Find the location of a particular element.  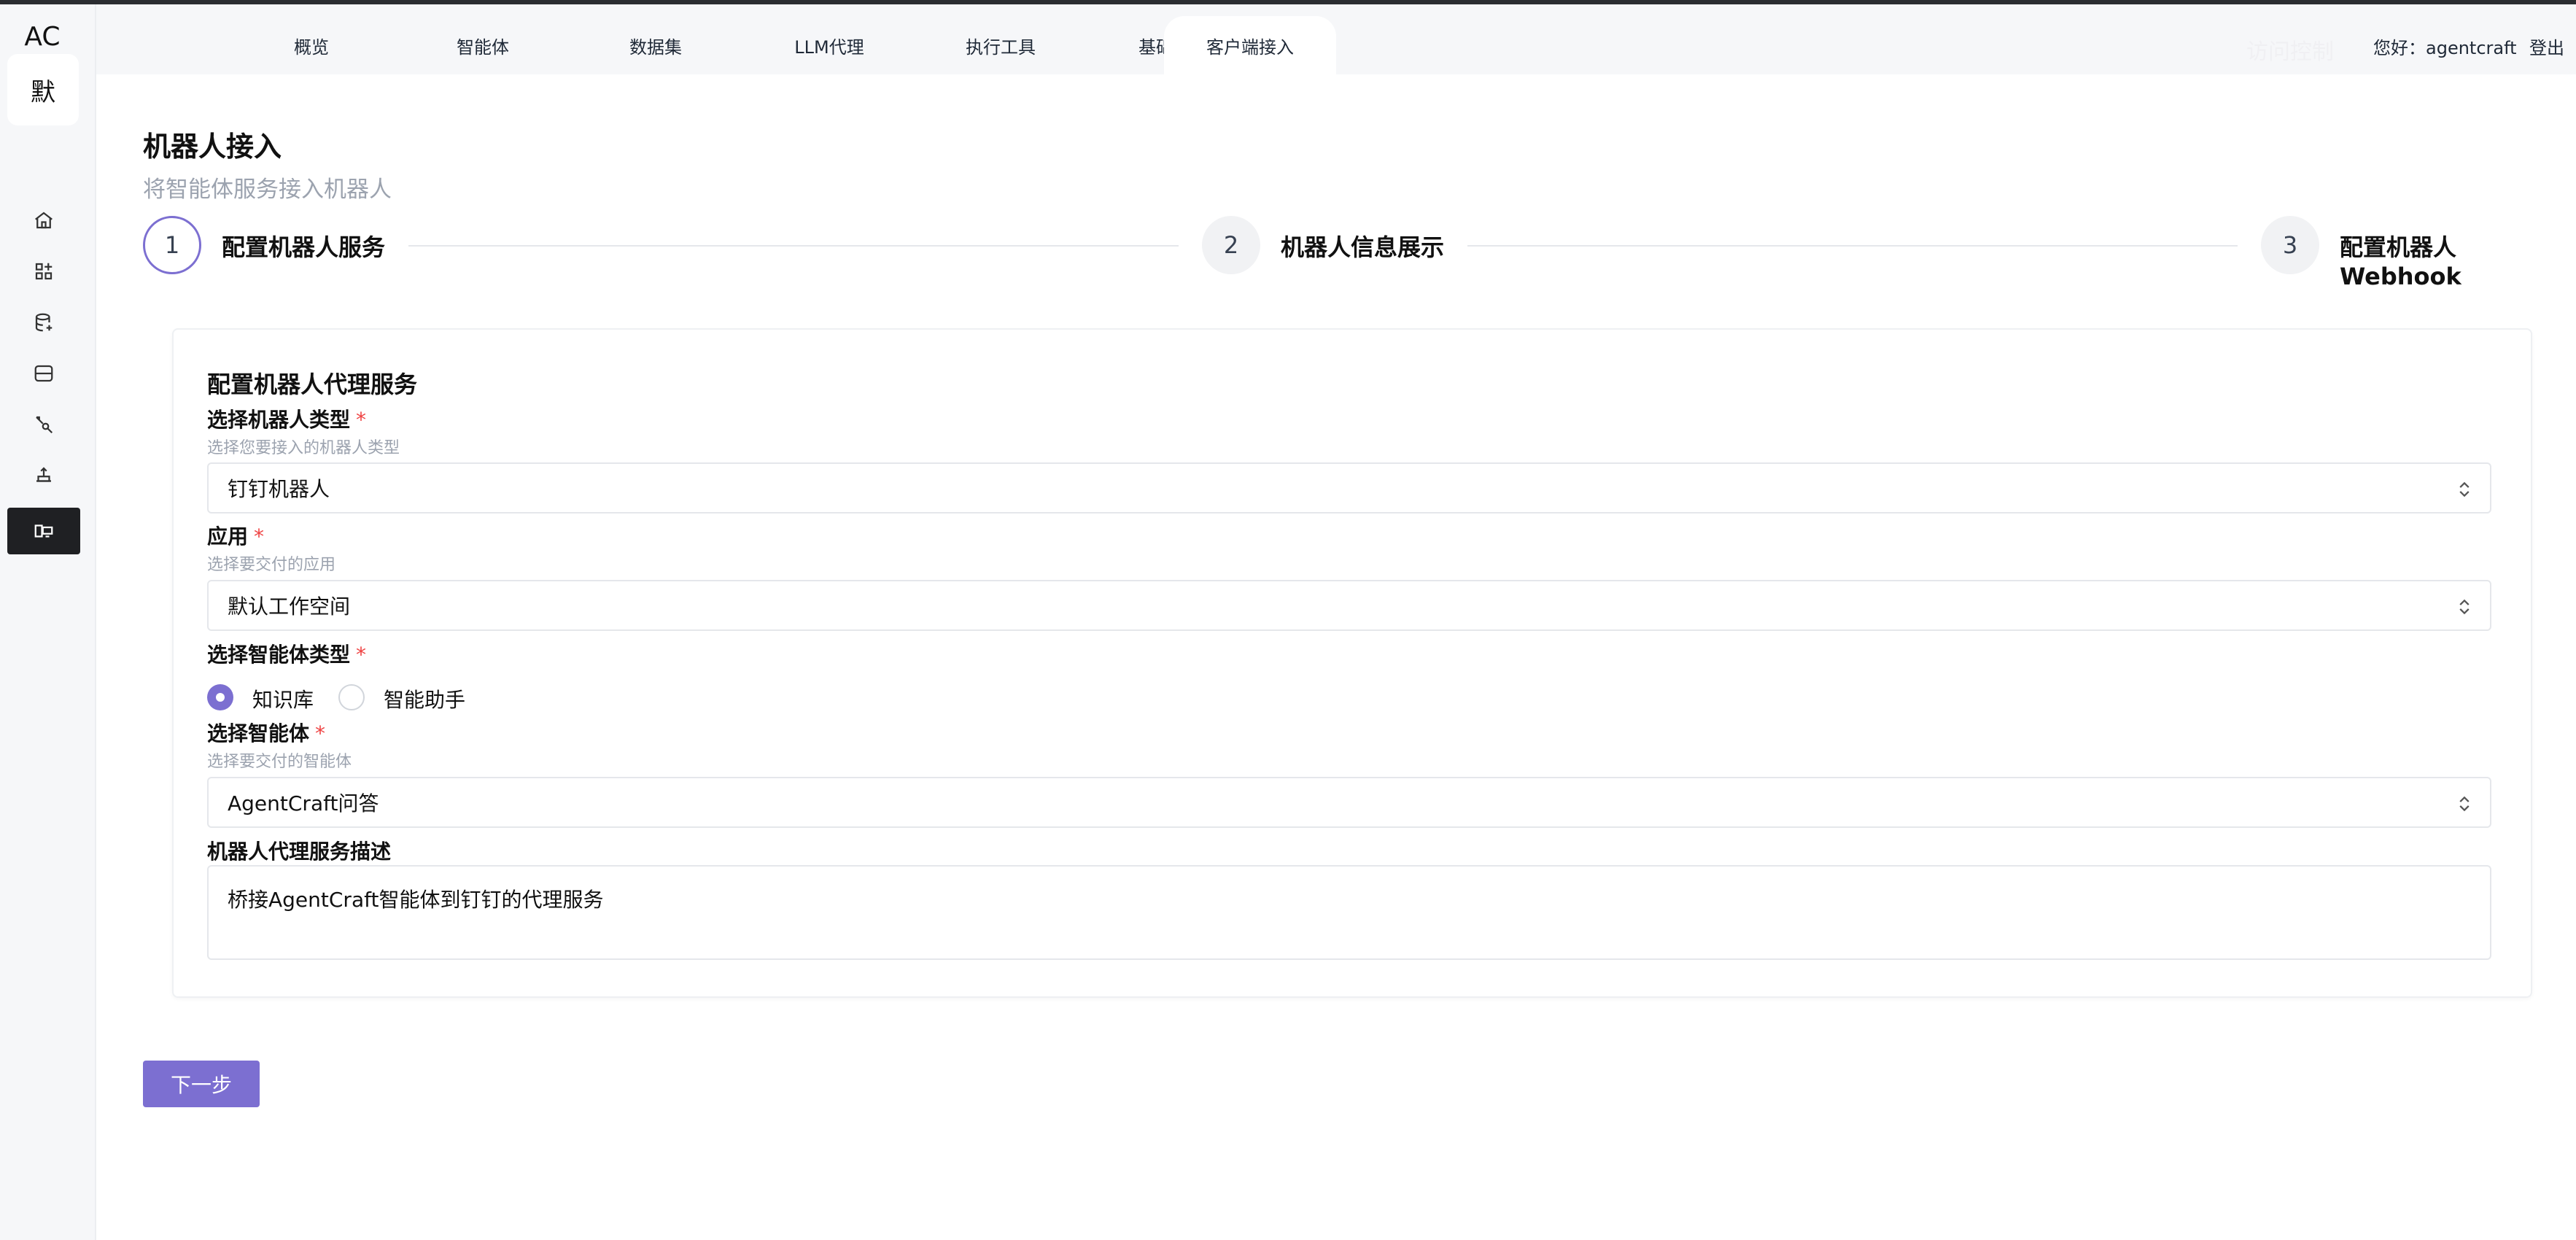

tool-icon is located at coordinates (44, 424).